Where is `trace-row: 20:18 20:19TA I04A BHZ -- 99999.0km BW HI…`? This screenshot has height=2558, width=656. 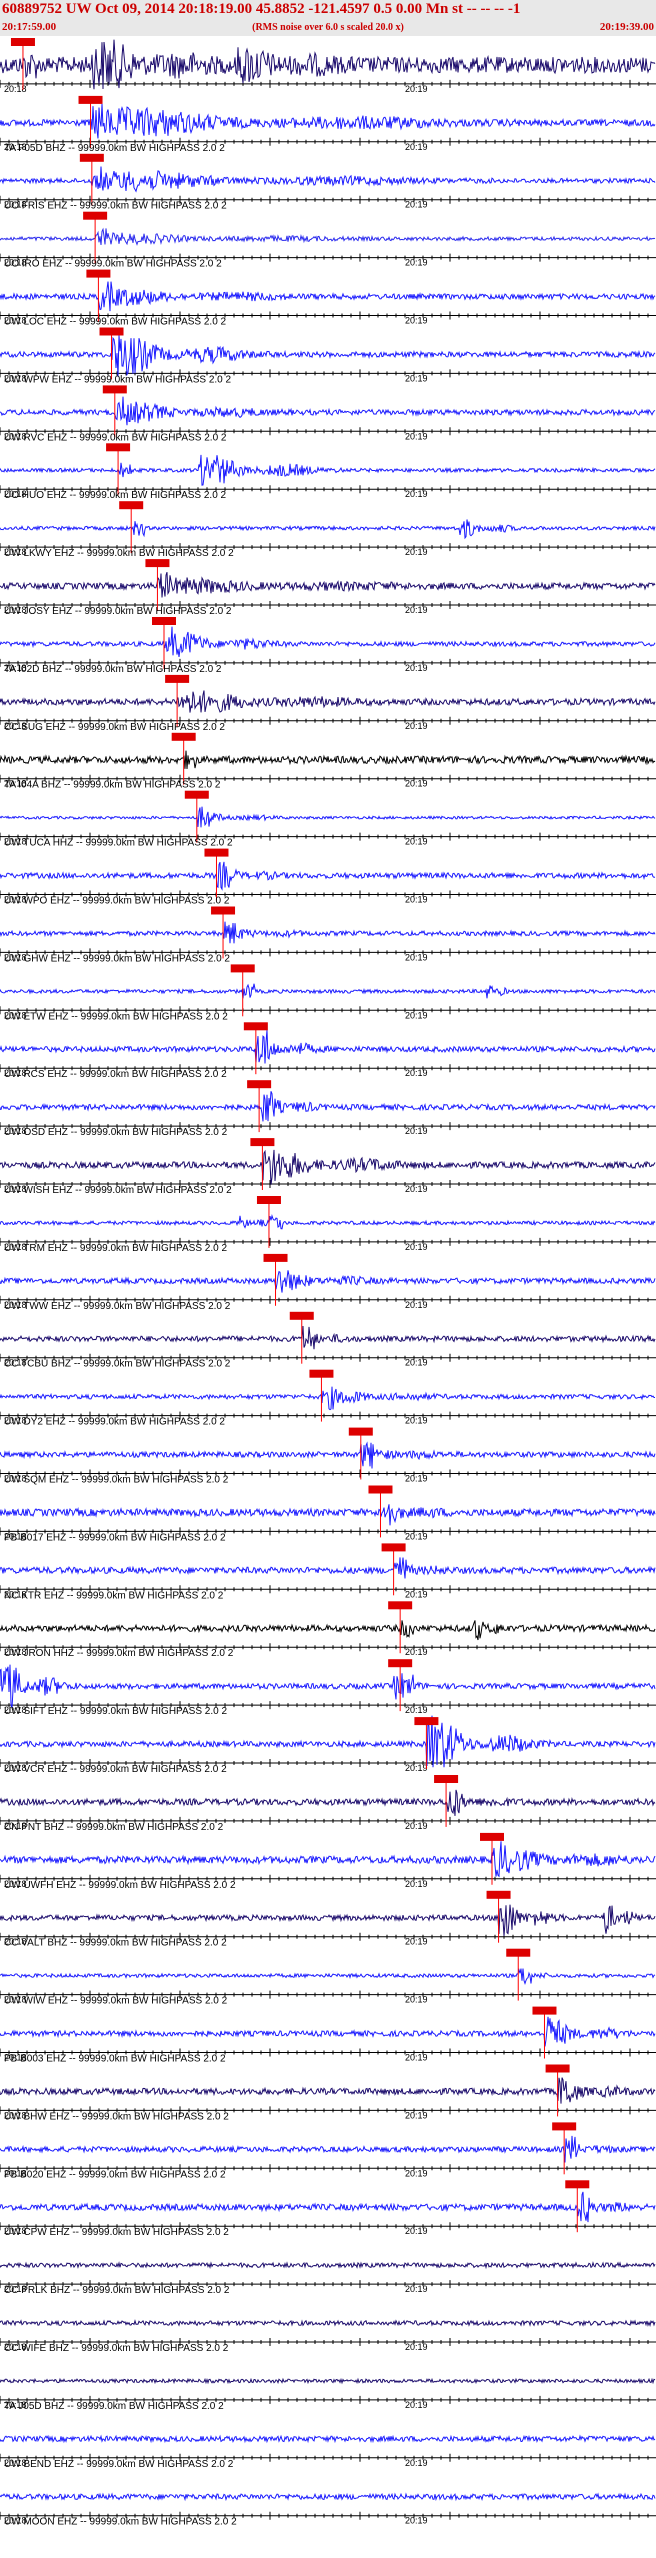
trace-row: 20:18 20:19TA I04A BHZ -- 99999.0km BW HI… is located at coordinates (328, 761).